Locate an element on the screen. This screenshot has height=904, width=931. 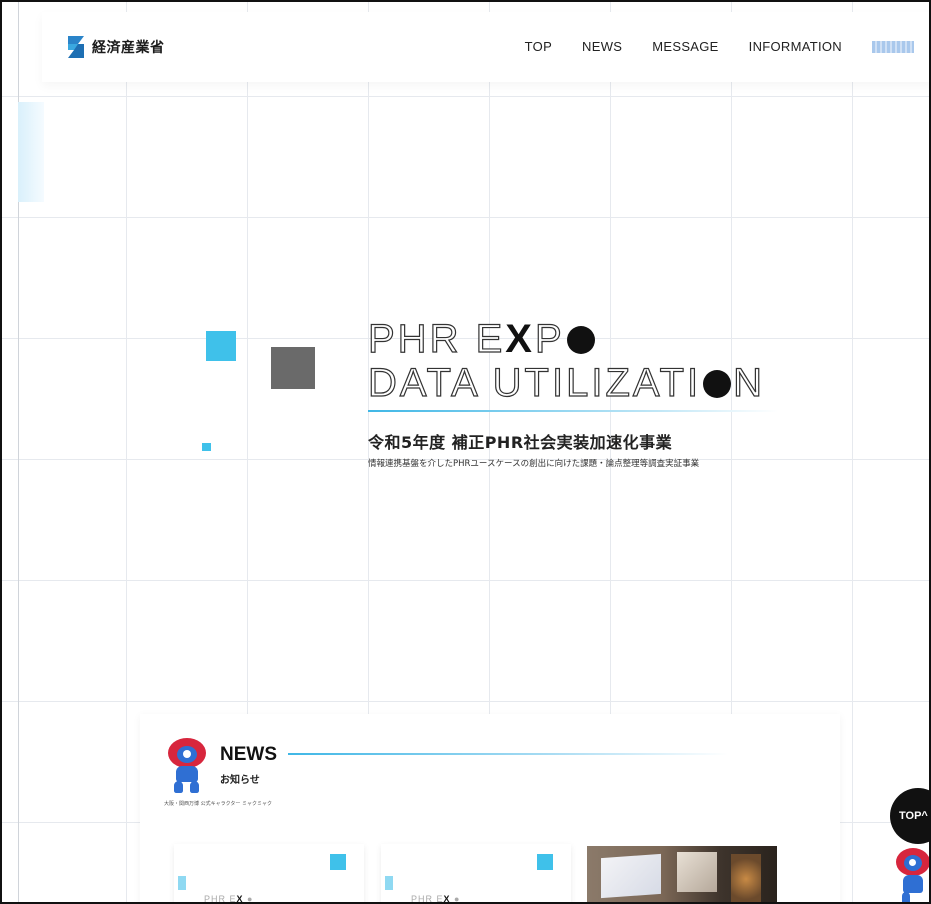
arrow-up-icon: ^ is located at coordinates (924, 816).